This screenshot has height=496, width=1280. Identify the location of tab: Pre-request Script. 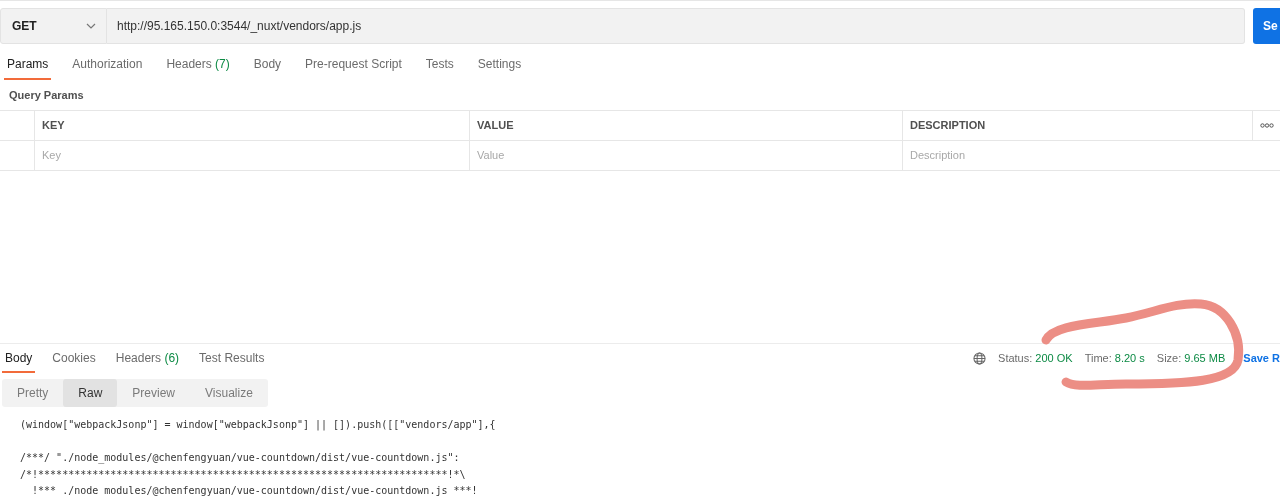
(353, 65).